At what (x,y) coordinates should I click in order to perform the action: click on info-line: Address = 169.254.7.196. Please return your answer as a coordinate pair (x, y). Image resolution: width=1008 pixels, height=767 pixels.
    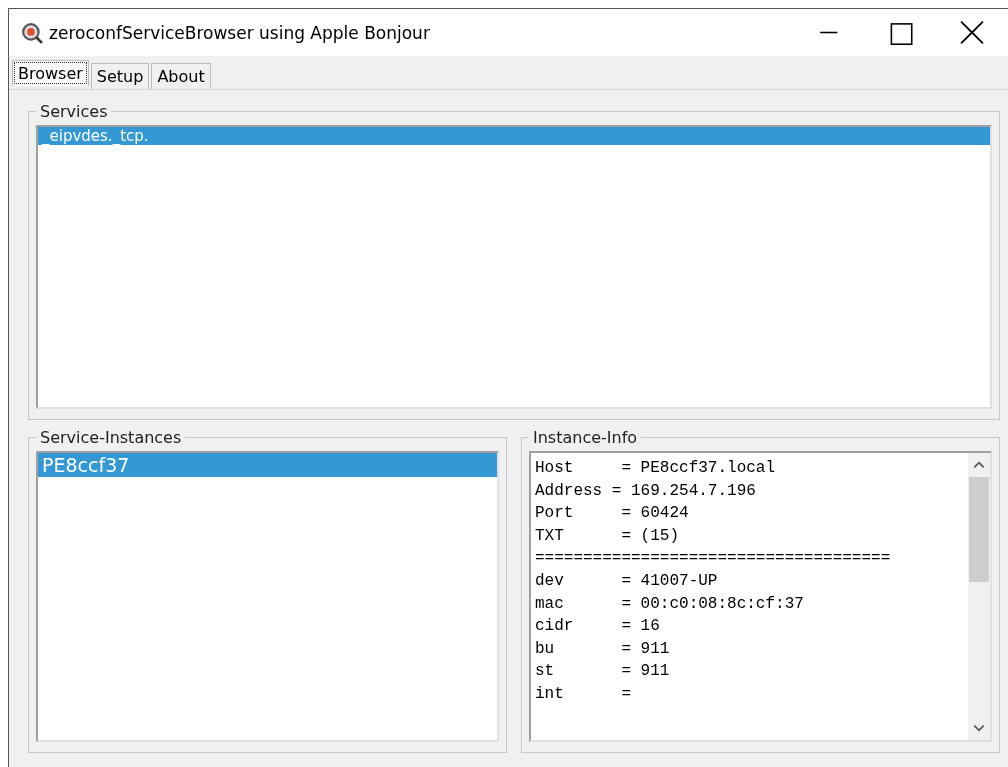
    Looking at the image, I should click on (646, 491).